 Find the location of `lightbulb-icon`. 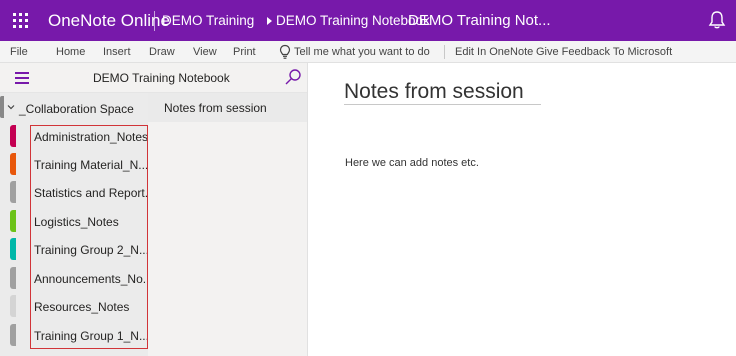

lightbulb-icon is located at coordinates (285, 51).